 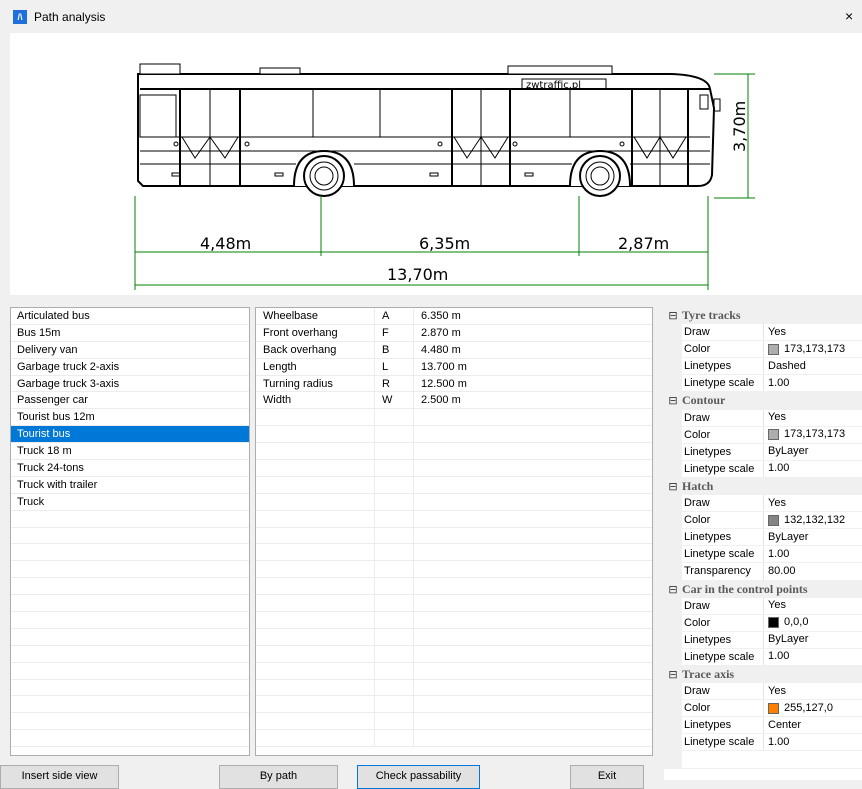 What do you see at coordinates (777, 690) in the screenshot?
I see `property-value-text: Yes` at bounding box center [777, 690].